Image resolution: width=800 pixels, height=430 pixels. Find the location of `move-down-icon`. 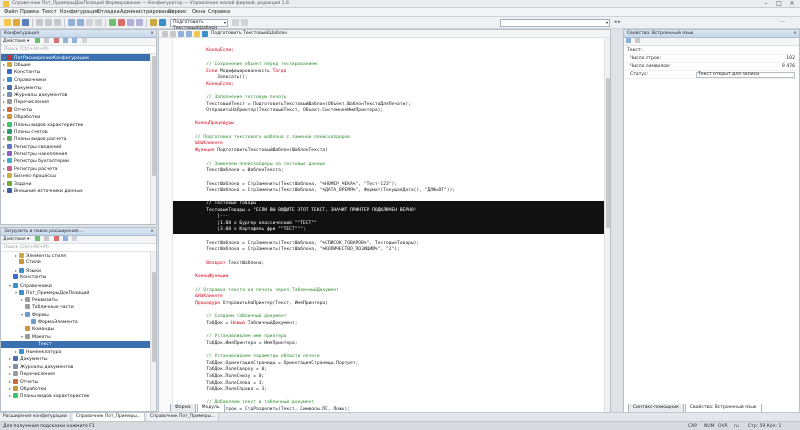

move-down-icon is located at coordinates (75, 40).